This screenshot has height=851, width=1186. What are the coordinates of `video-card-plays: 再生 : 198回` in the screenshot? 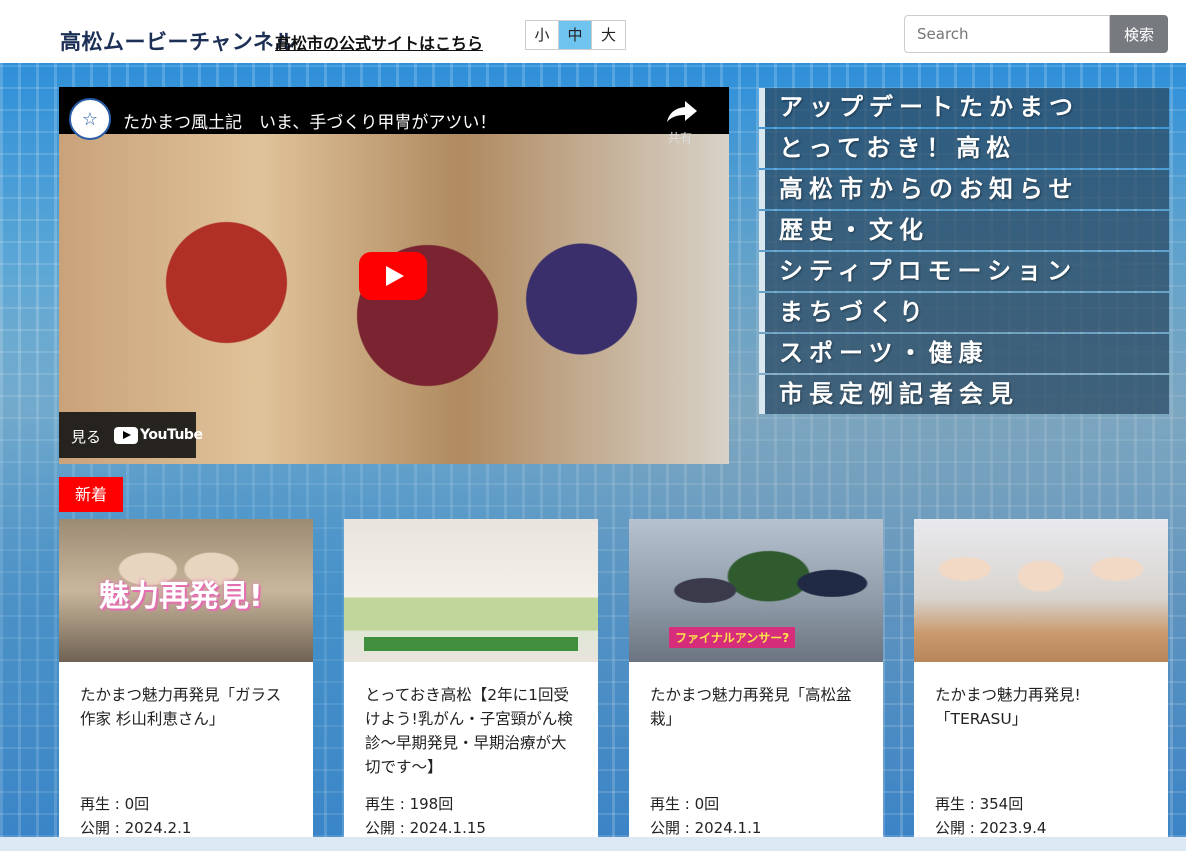 It's located at (409, 804).